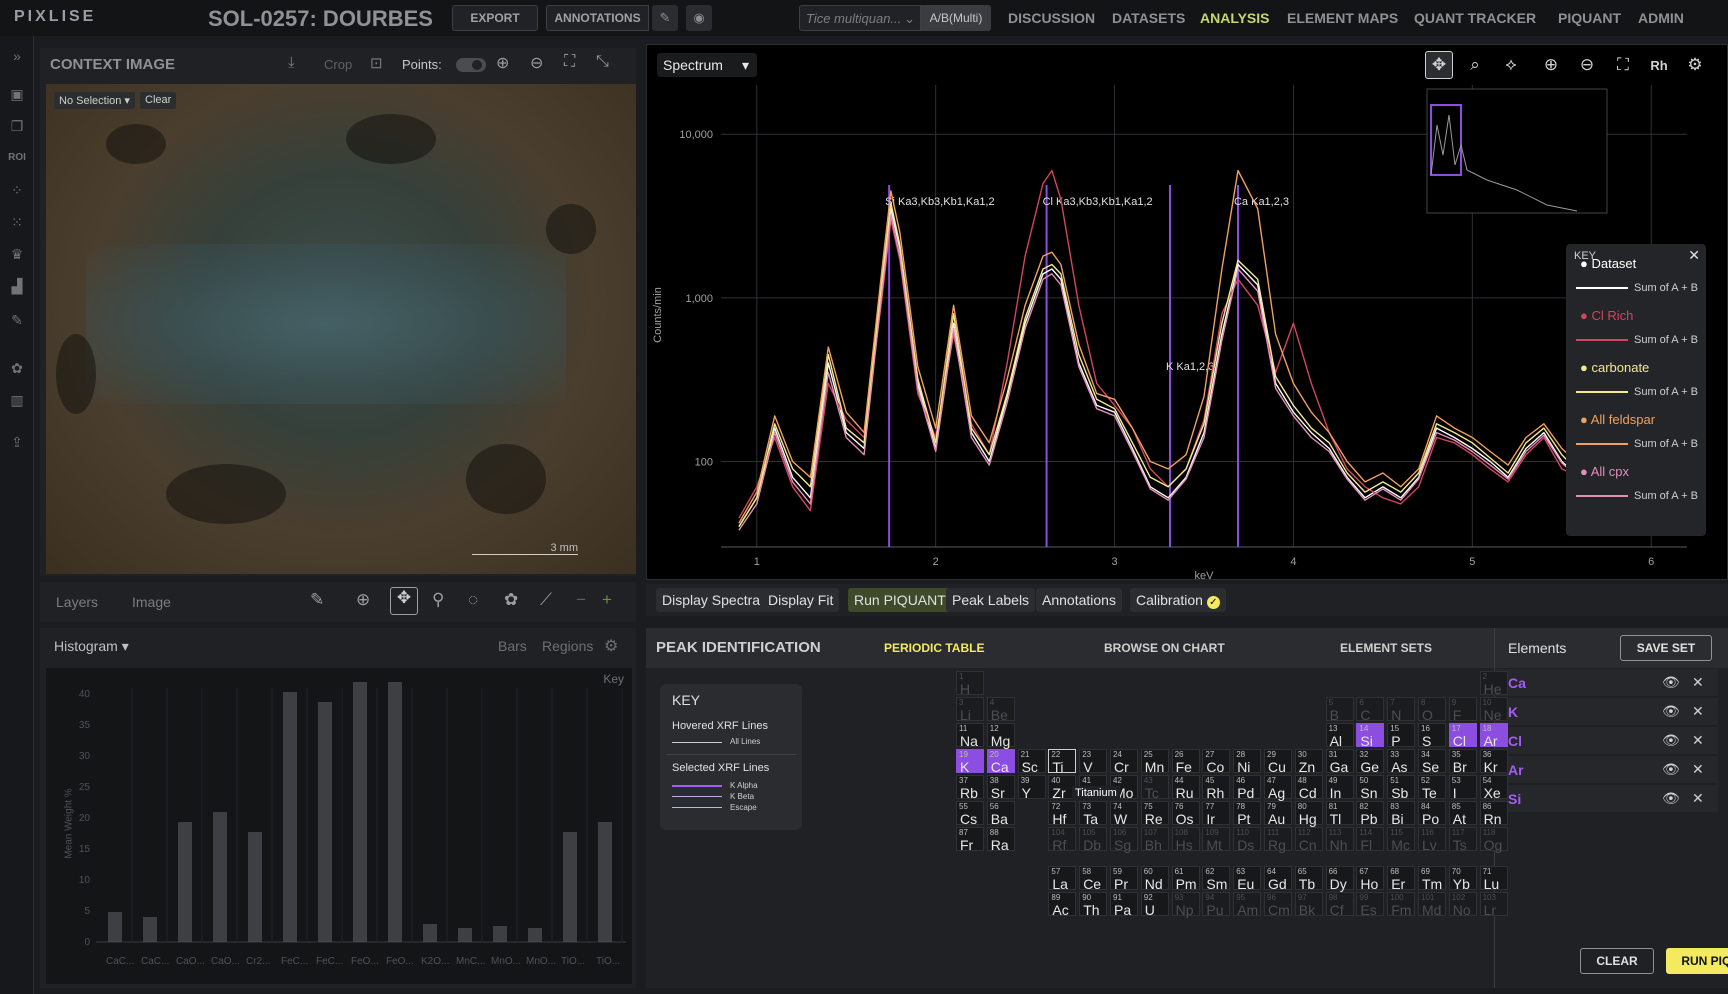 This screenshot has height=994, width=1728. I want to click on element-eu: 63 Eu, so click(1247, 879).